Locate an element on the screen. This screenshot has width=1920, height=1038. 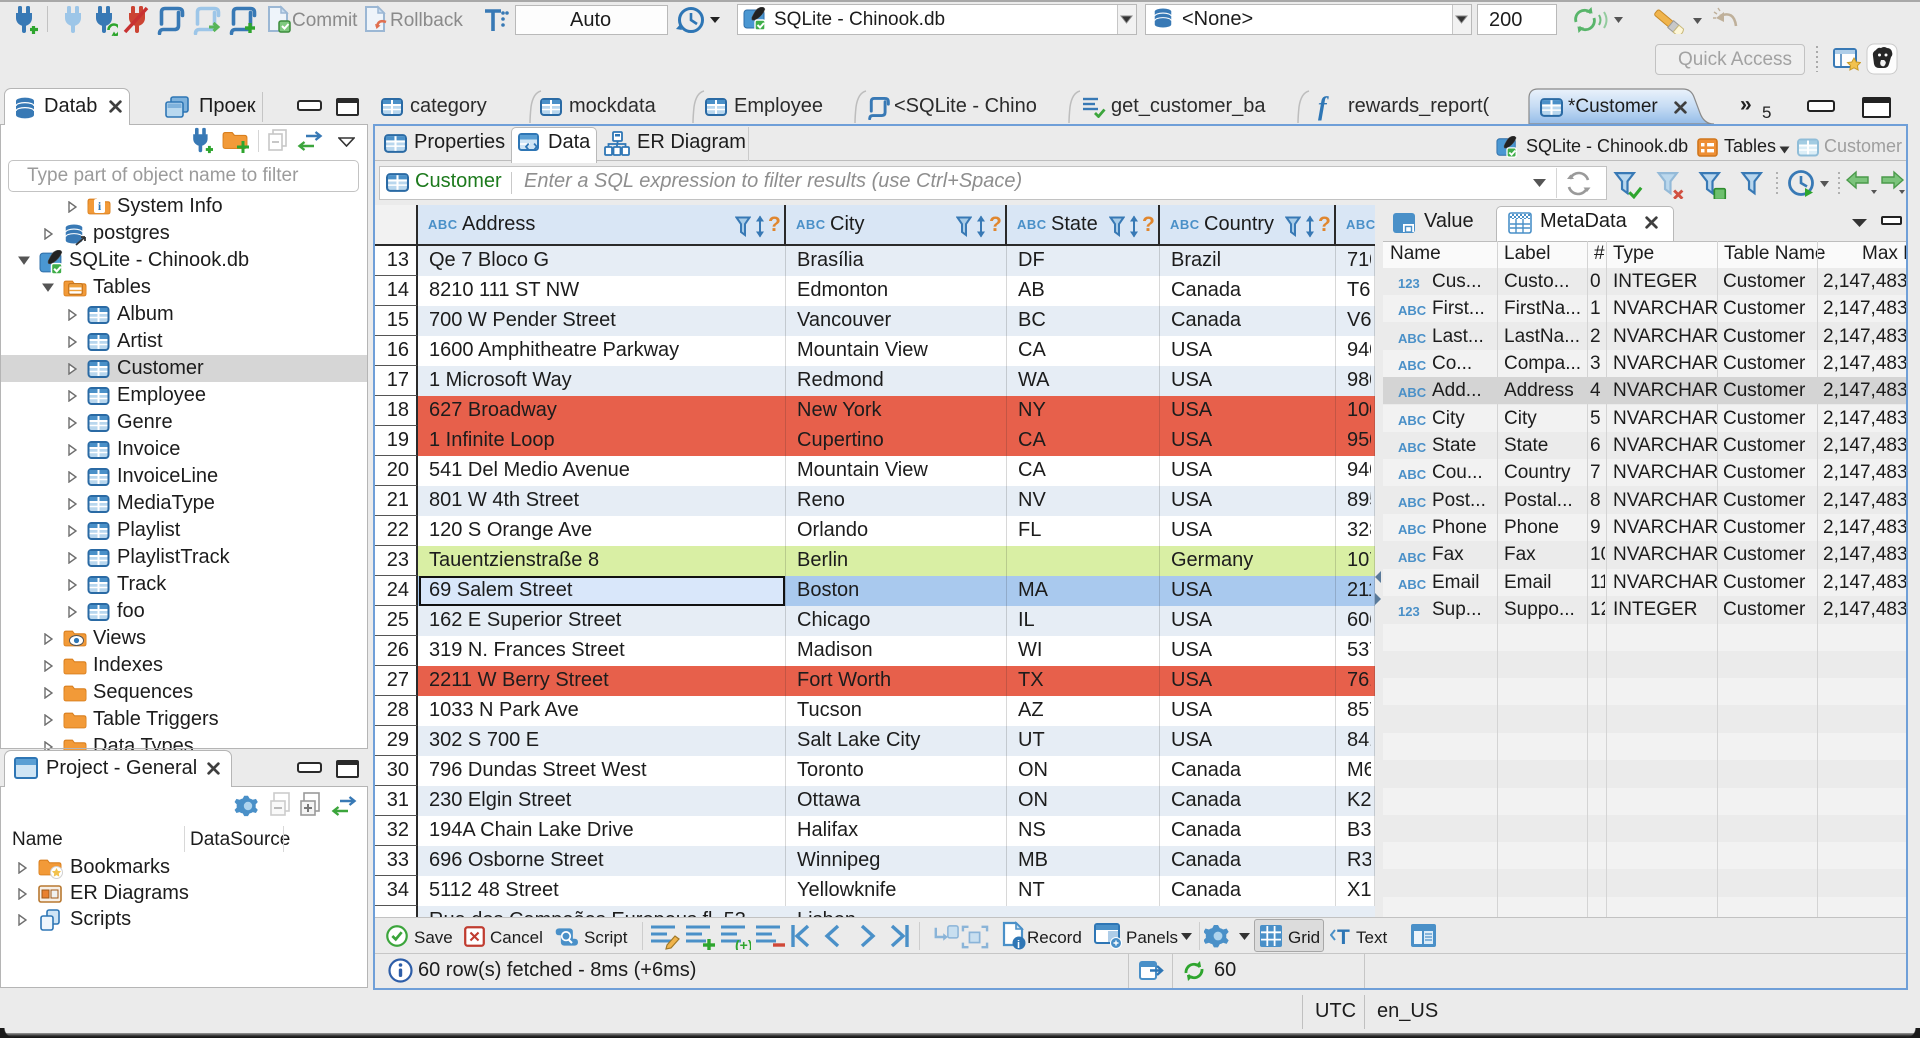
svg-text: T is located at coordinates (1343, 937).